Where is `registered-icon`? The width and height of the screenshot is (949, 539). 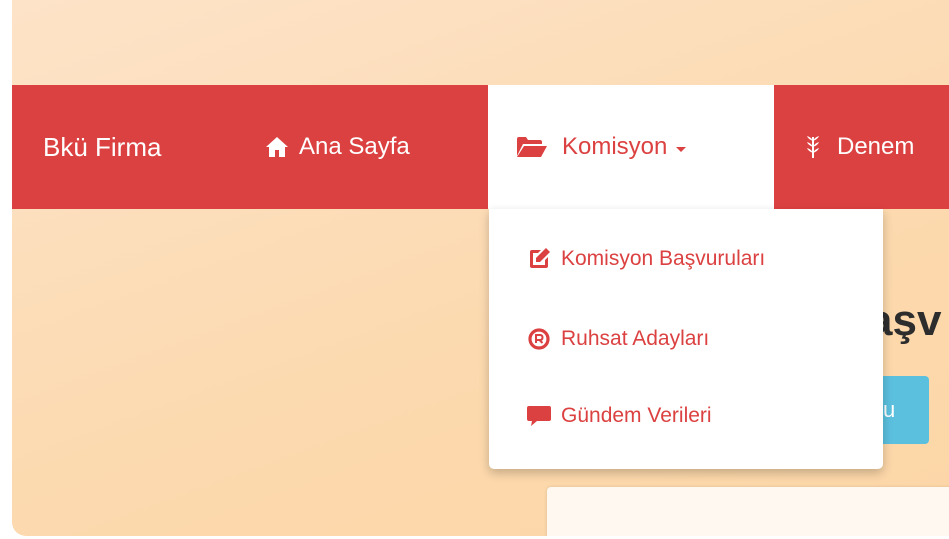 registered-icon is located at coordinates (539, 339).